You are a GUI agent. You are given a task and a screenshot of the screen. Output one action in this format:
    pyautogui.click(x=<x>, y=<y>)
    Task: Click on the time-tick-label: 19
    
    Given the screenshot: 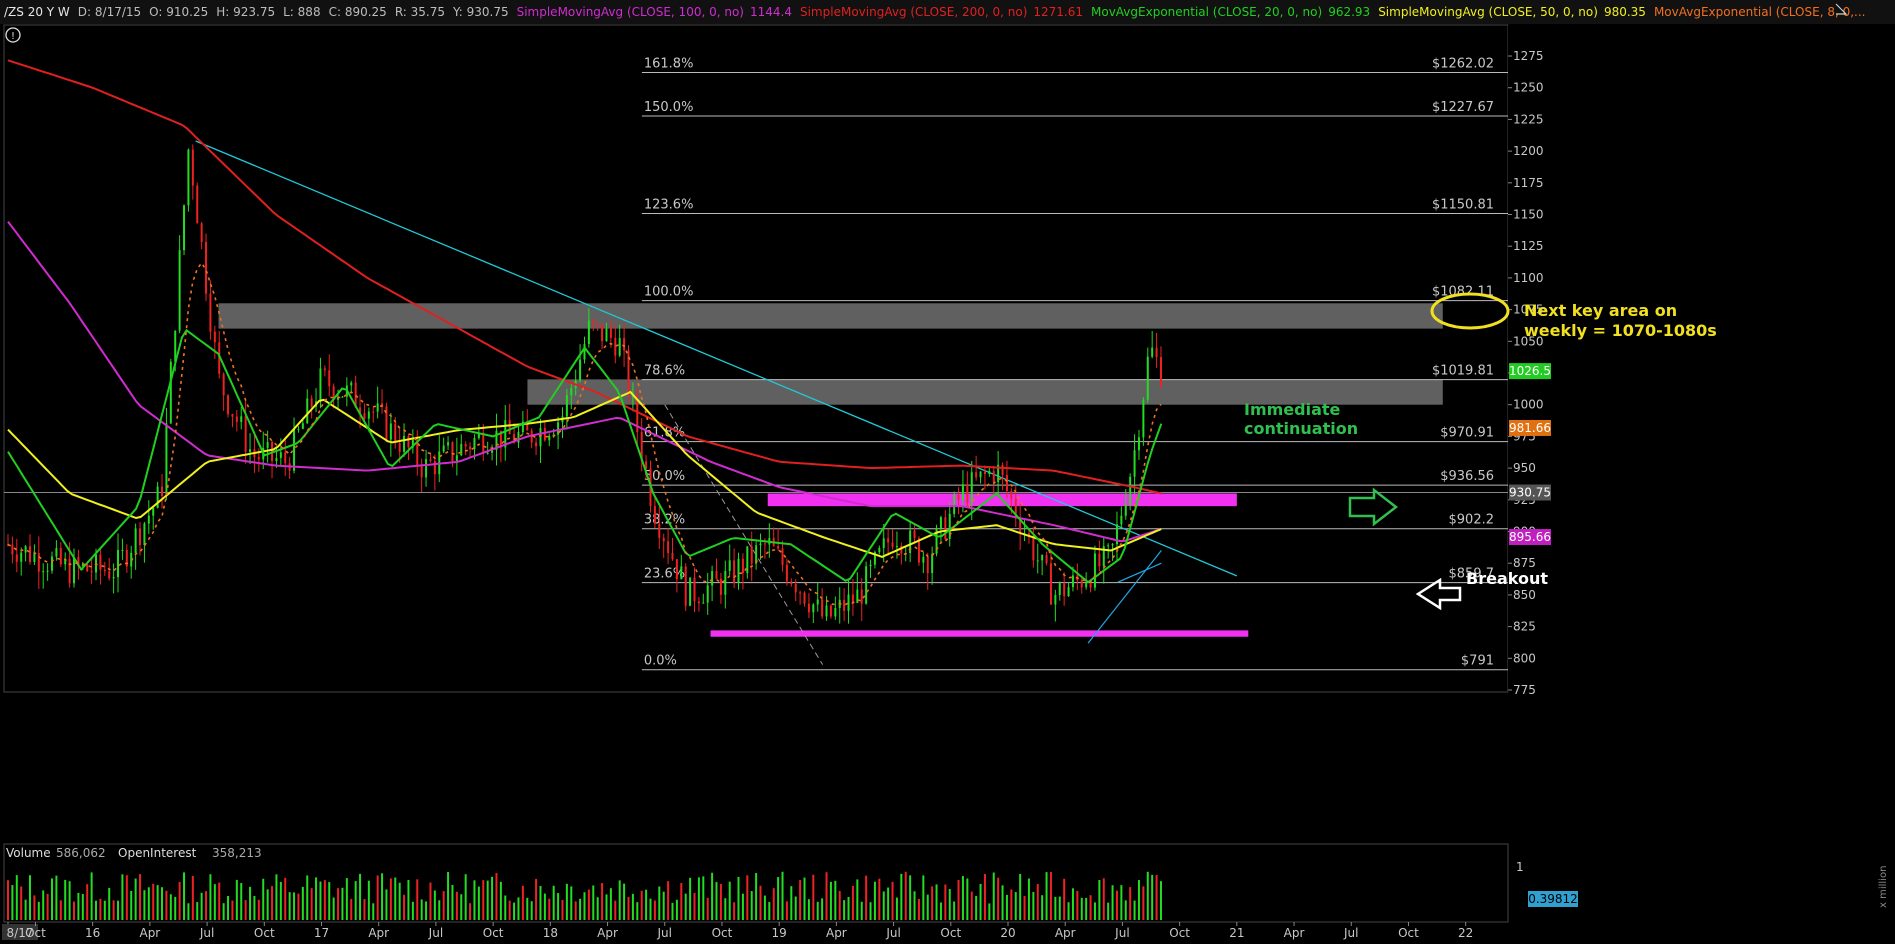 What is the action you would take?
    pyautogui.click(x=779, y=933)
    